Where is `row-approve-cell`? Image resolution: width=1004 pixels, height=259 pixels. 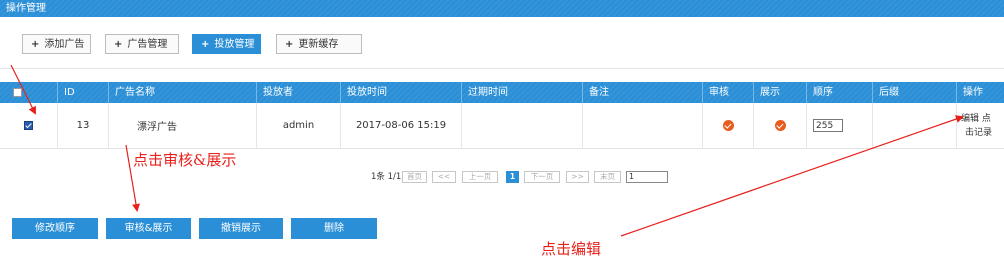 row-approve-cell is located at coordinates (728, 125).